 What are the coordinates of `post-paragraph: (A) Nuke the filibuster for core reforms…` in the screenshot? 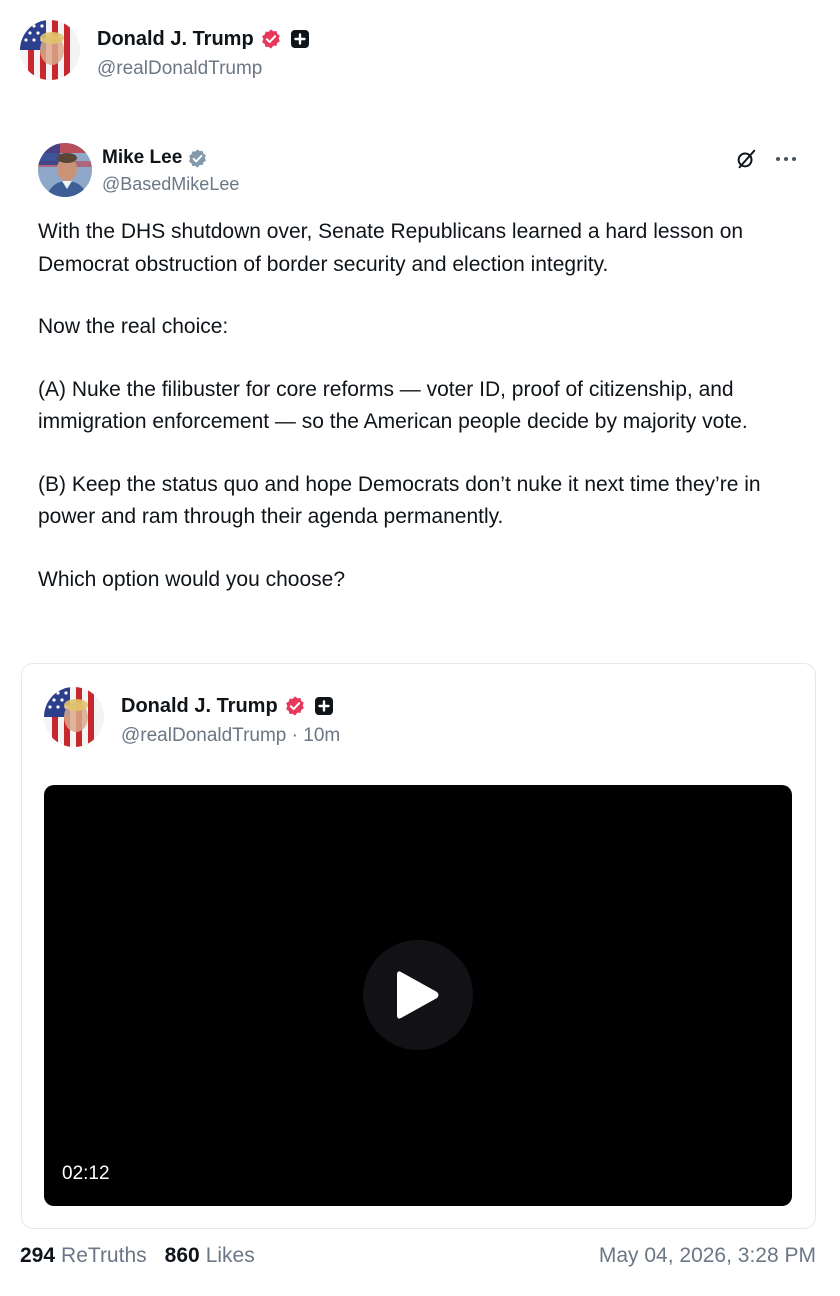 It's located at (393, 405).